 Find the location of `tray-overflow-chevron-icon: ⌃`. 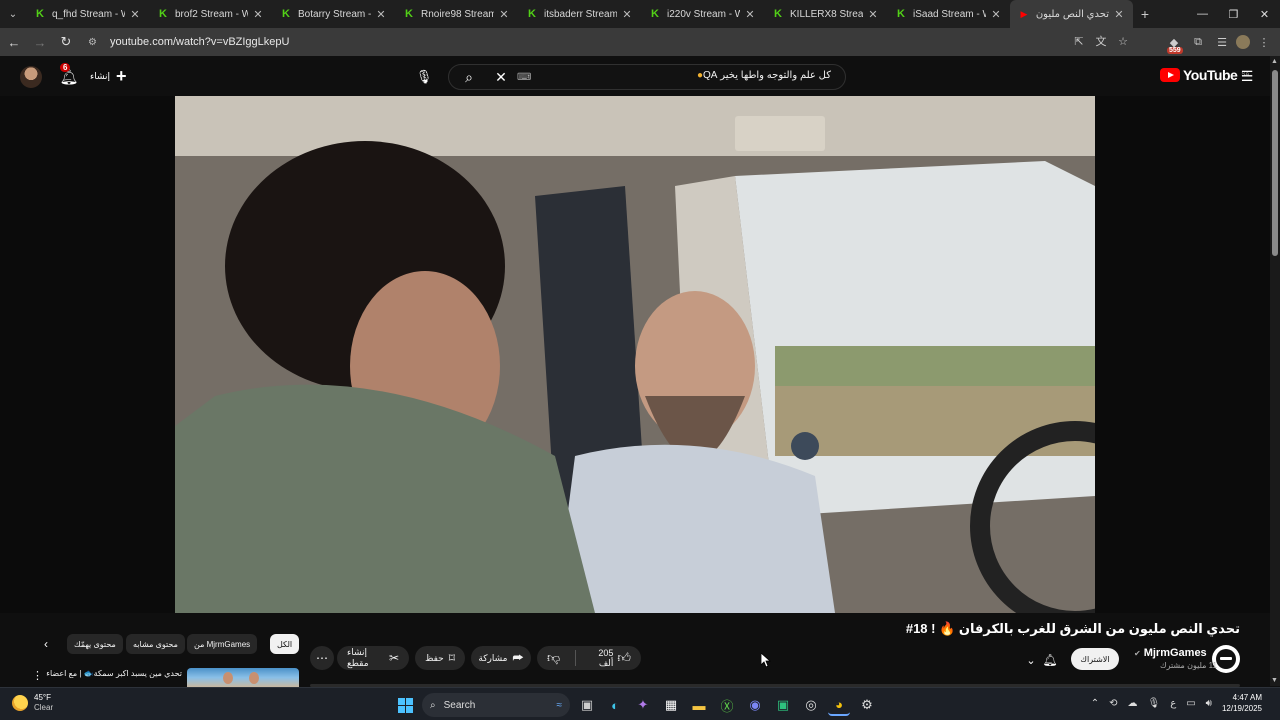

tray-overflow-chevron-icon: ⌃ is located at coordinates (1095, 703).